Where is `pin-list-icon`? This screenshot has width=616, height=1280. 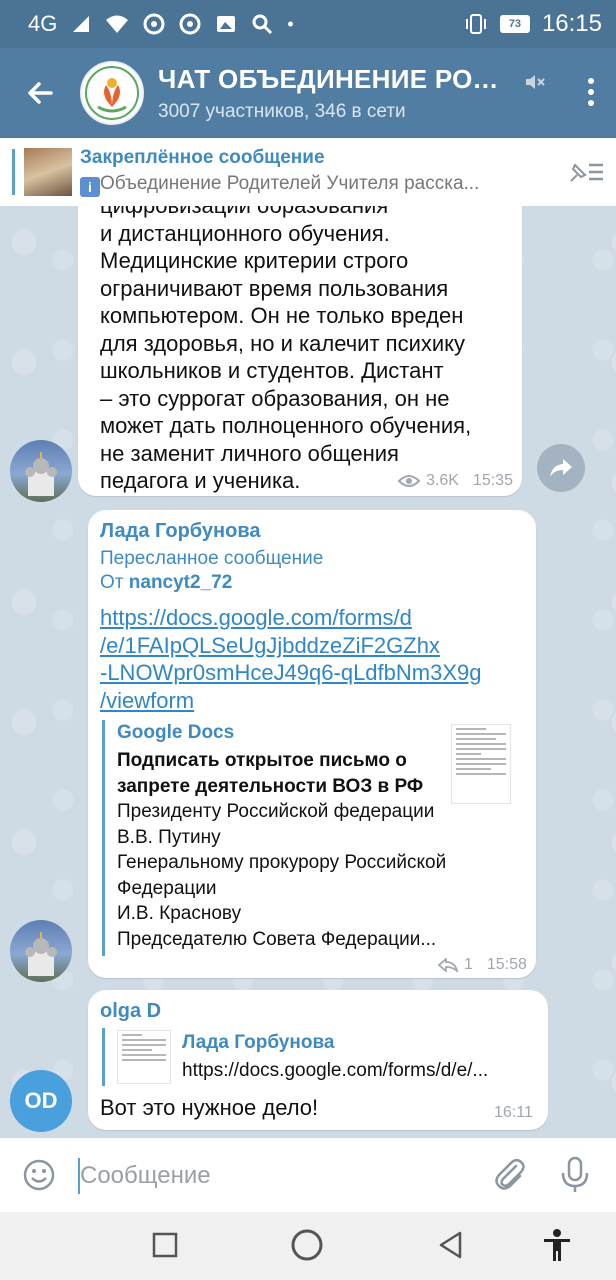 pin-list-icon is located at coordinates (586, 172).